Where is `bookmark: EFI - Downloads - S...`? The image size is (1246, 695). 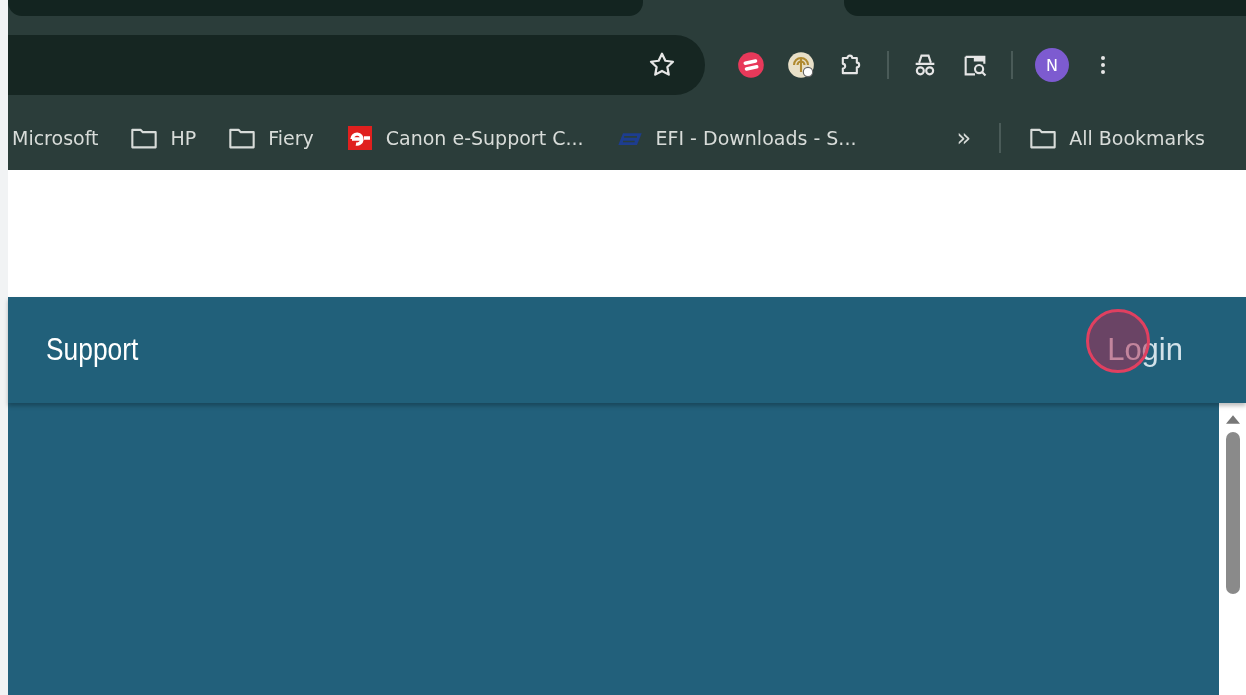
bookmark: EFI - Downloads - S... is located at coordinates (736, 137).